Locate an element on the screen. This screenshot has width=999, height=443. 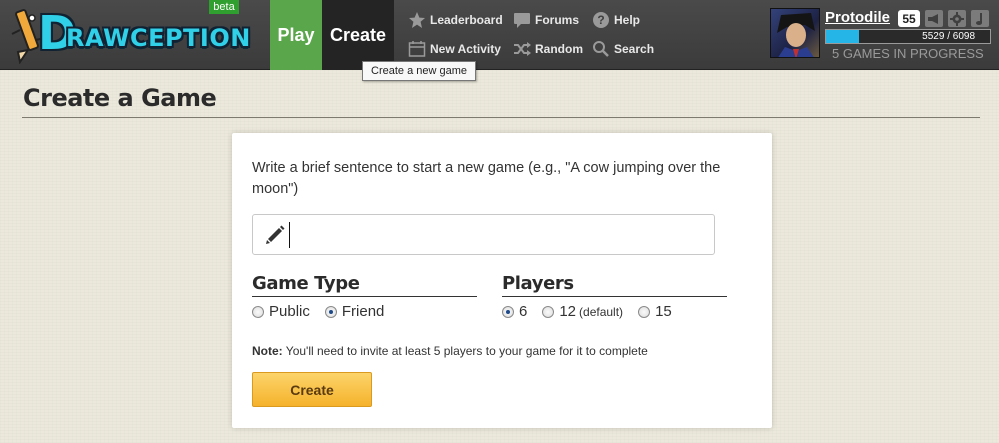
leaderboard-link: Leaderboard is located at coordinates (455, 20).